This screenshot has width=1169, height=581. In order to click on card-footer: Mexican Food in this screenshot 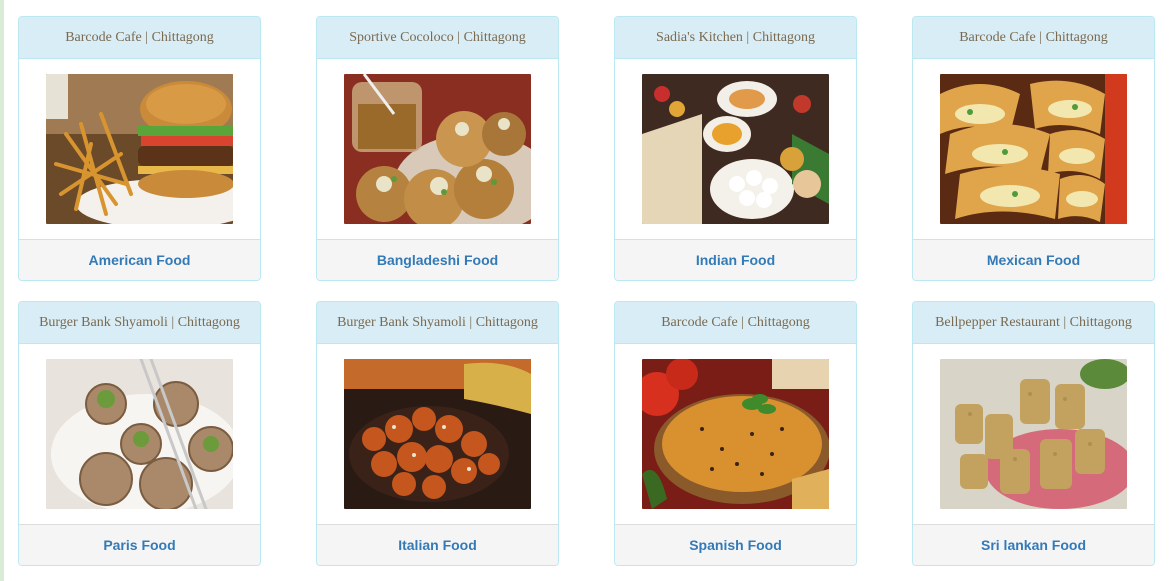, I will do `click(1033, 259)`.